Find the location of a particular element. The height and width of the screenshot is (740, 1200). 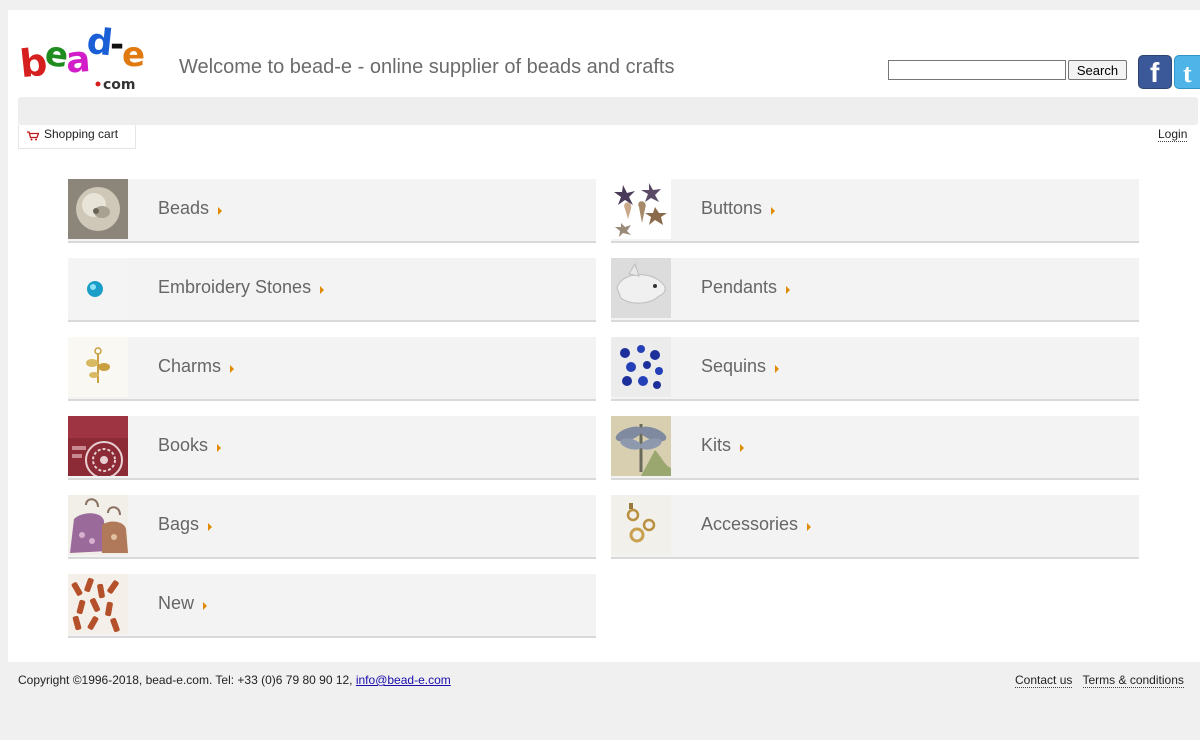

category-sequins: Sequins is located at coordinates (875, 369).